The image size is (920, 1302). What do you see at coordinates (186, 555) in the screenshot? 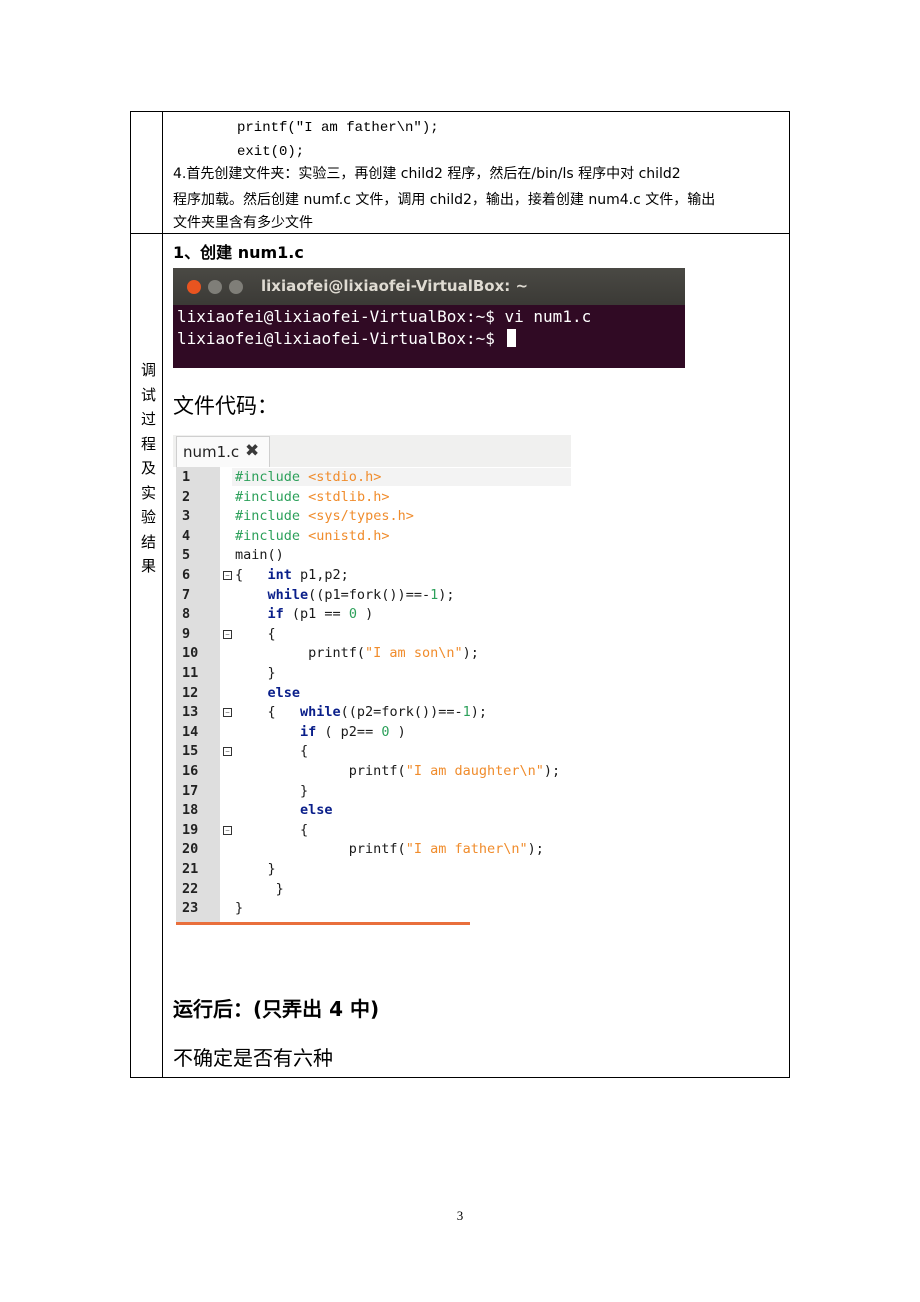
I see `line-number: 5` at bounding box center [186, 555].